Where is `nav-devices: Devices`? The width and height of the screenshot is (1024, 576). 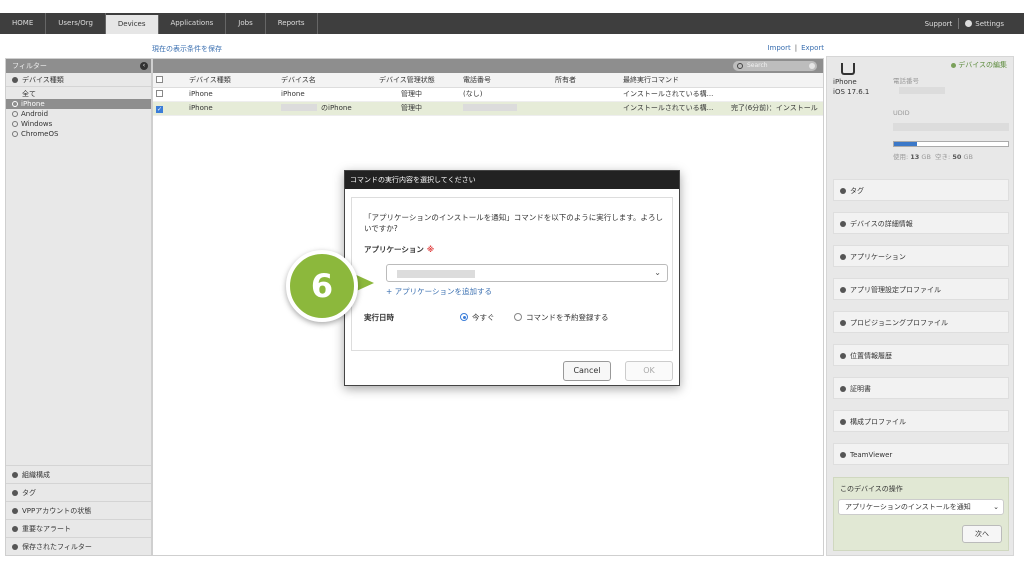 nav-devices: Devices is located at coordinates (132, 24).